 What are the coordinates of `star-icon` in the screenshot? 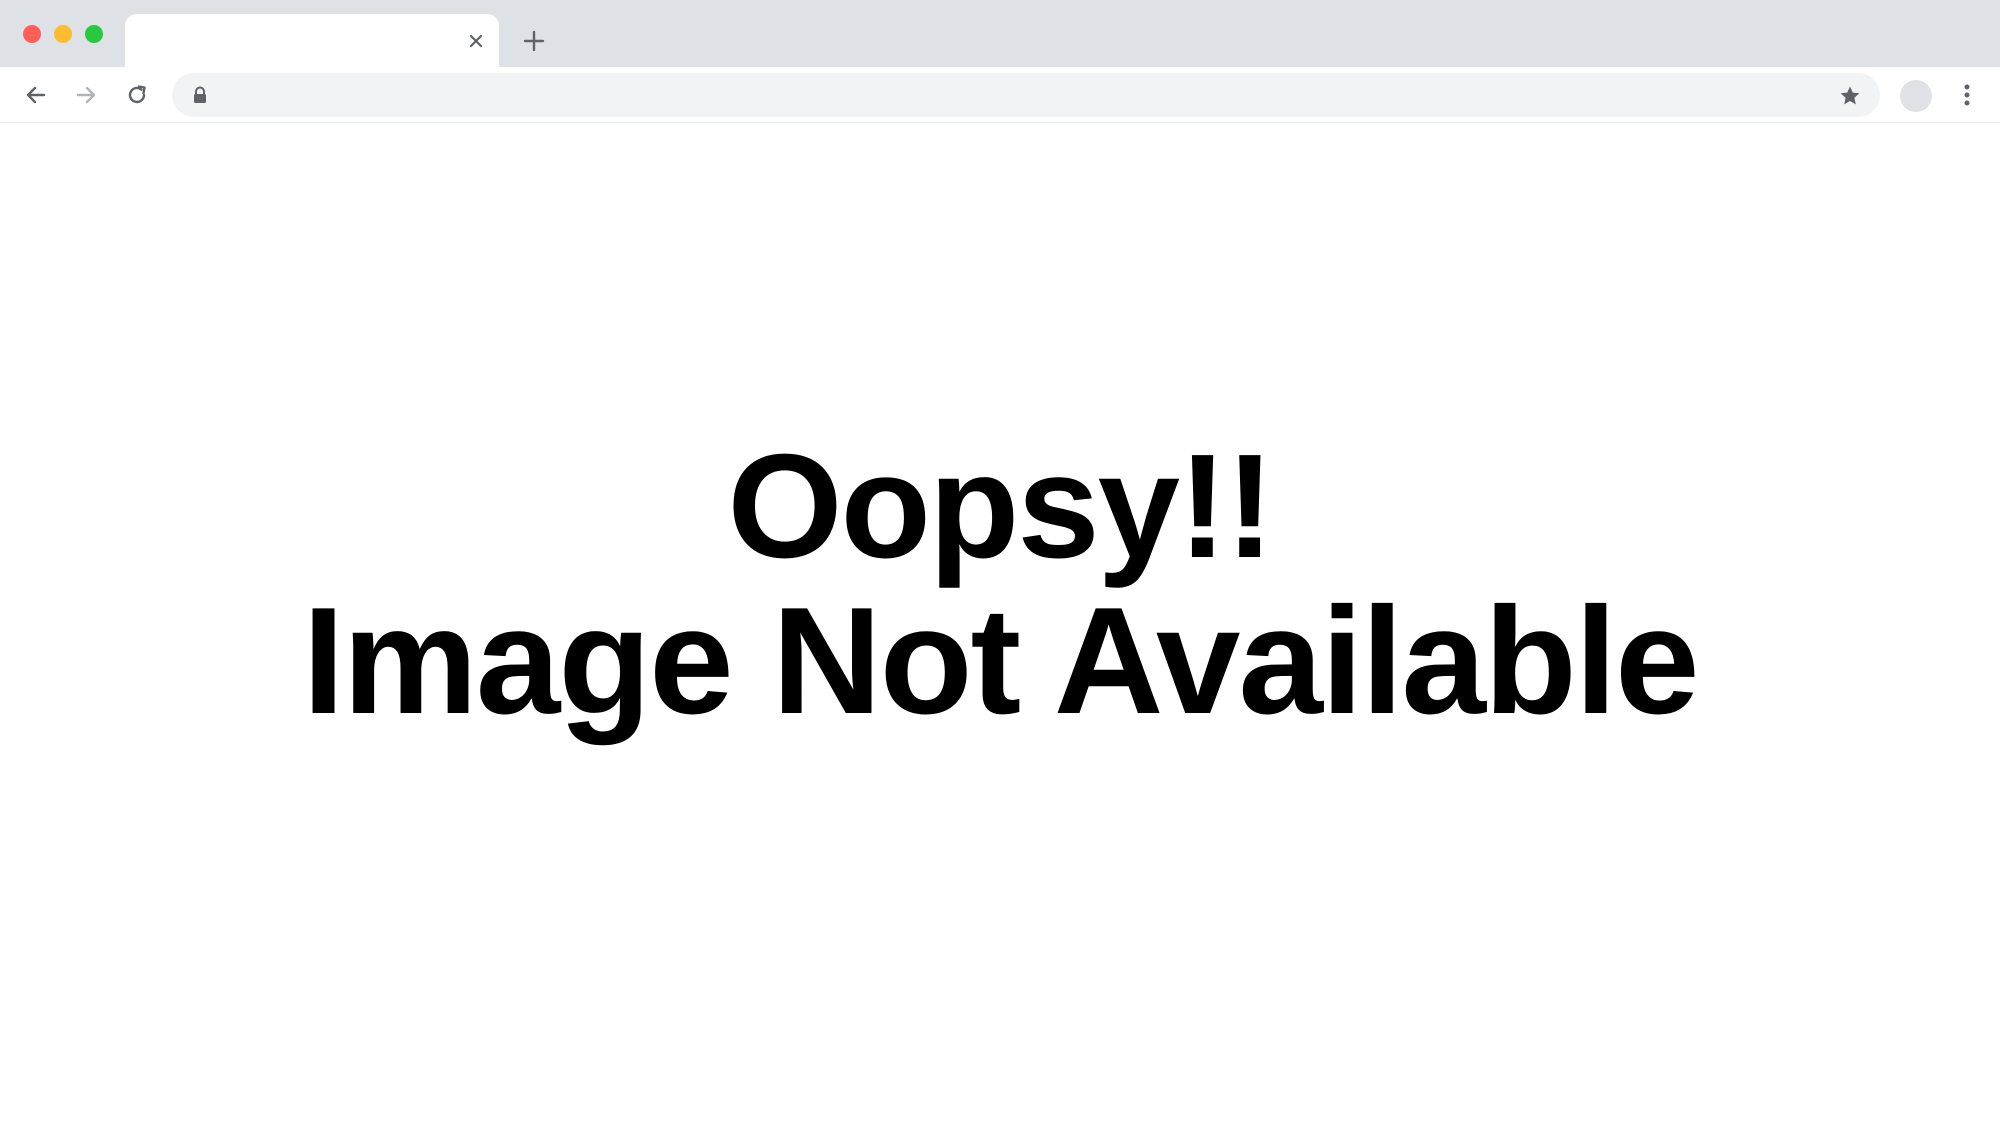 It's located at (1850, 96).